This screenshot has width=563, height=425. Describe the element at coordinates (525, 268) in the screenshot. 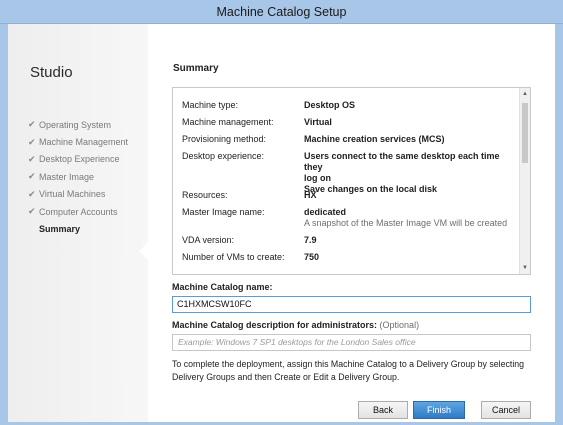

I see `scroll-down-icon: ▼` at that location.